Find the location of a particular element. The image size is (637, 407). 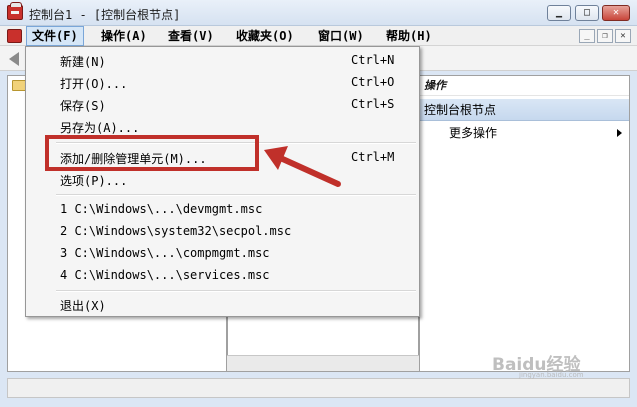

menu-item-label: 新建(N) is located at coordinates (83, 62).